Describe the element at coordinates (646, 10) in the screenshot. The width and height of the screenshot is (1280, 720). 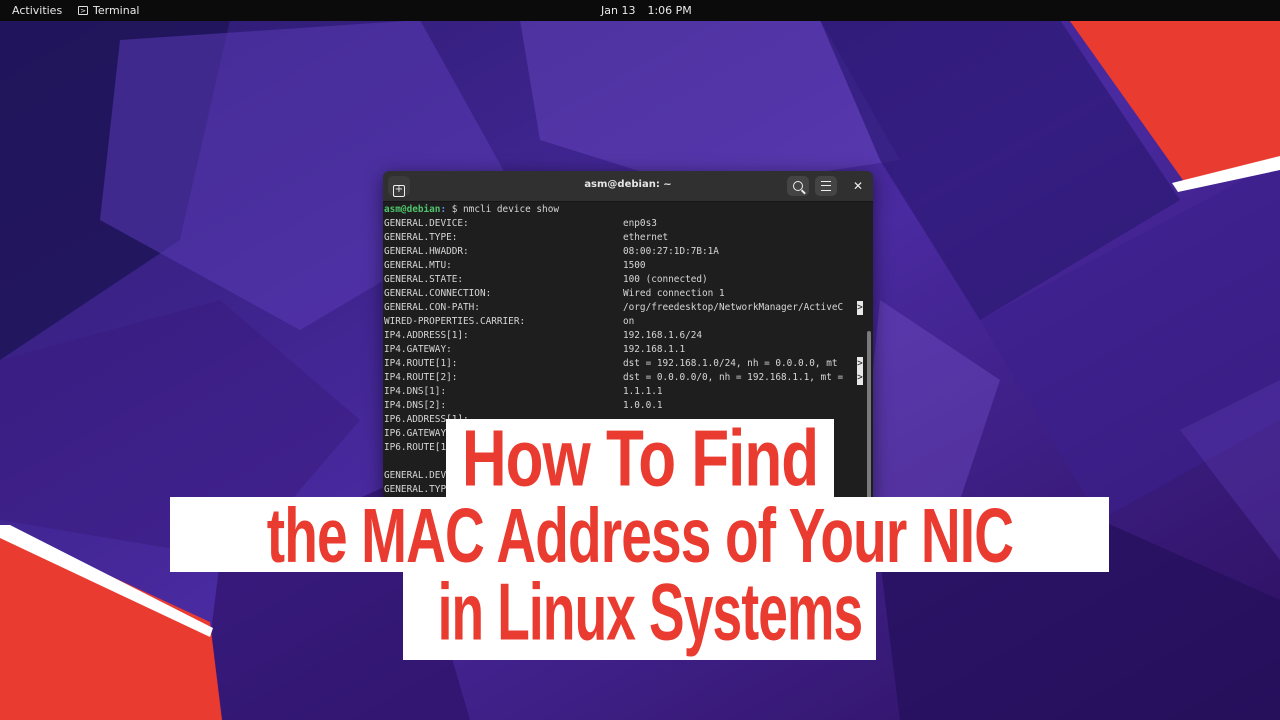
I see `clock: Jan 13 1:06 PM` at that location.